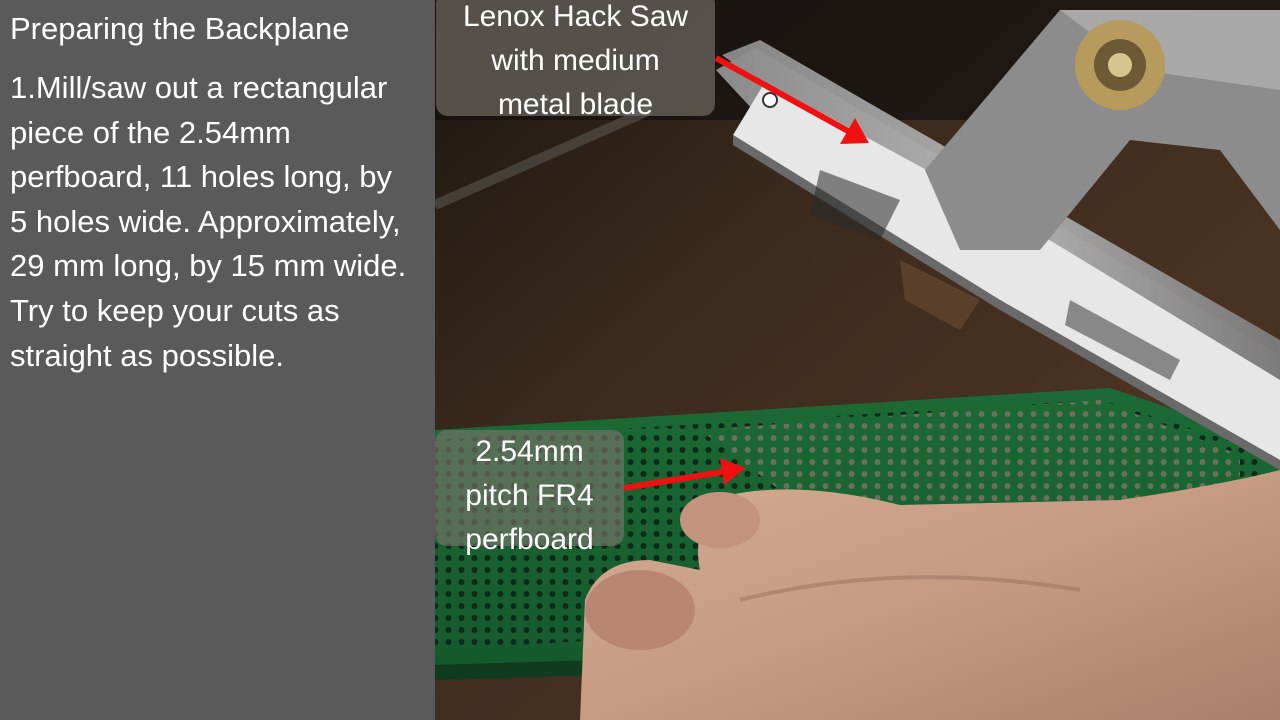 Image resolution: width=1280 pixels, height=720 pixels. Describe the element at coordinates (529, 493) in the screenshot. I see `callout-perfboard: 2.54mm pitch FR4 perfboard` at that location.